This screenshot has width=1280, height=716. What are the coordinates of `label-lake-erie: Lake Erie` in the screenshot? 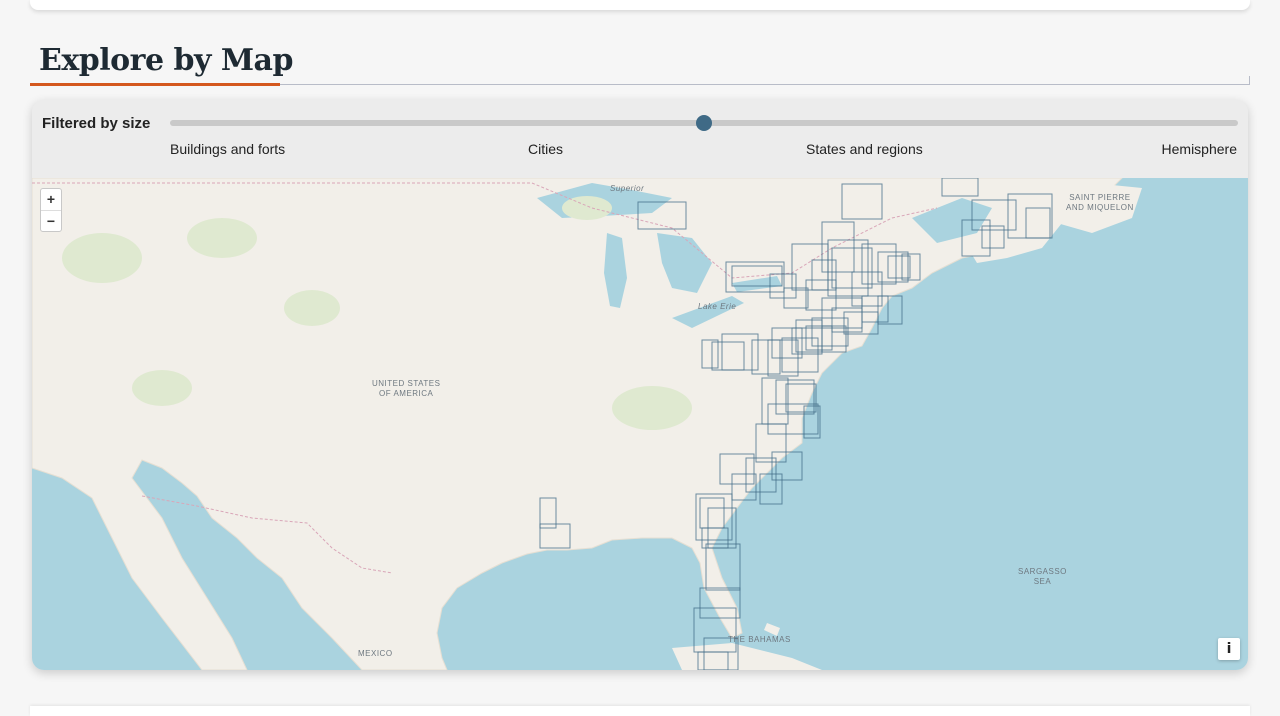 It's located at (717, 306).